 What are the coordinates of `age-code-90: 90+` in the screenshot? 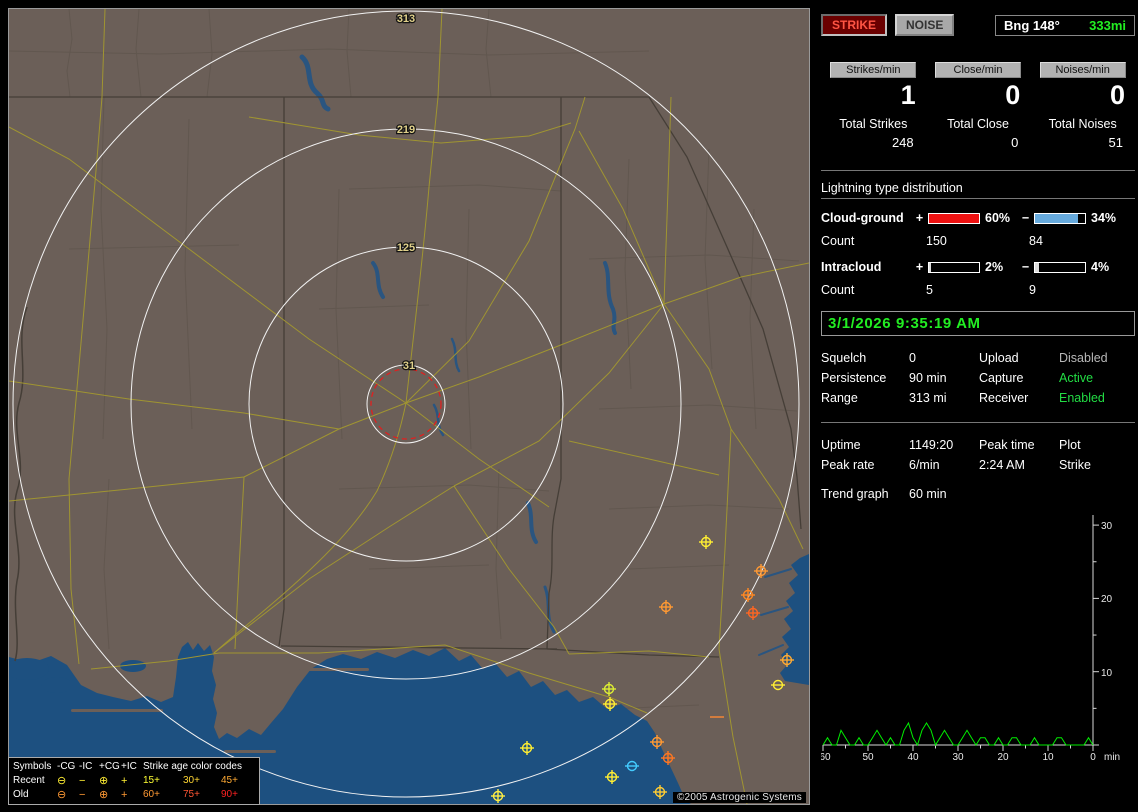 It's located at (229, 794).